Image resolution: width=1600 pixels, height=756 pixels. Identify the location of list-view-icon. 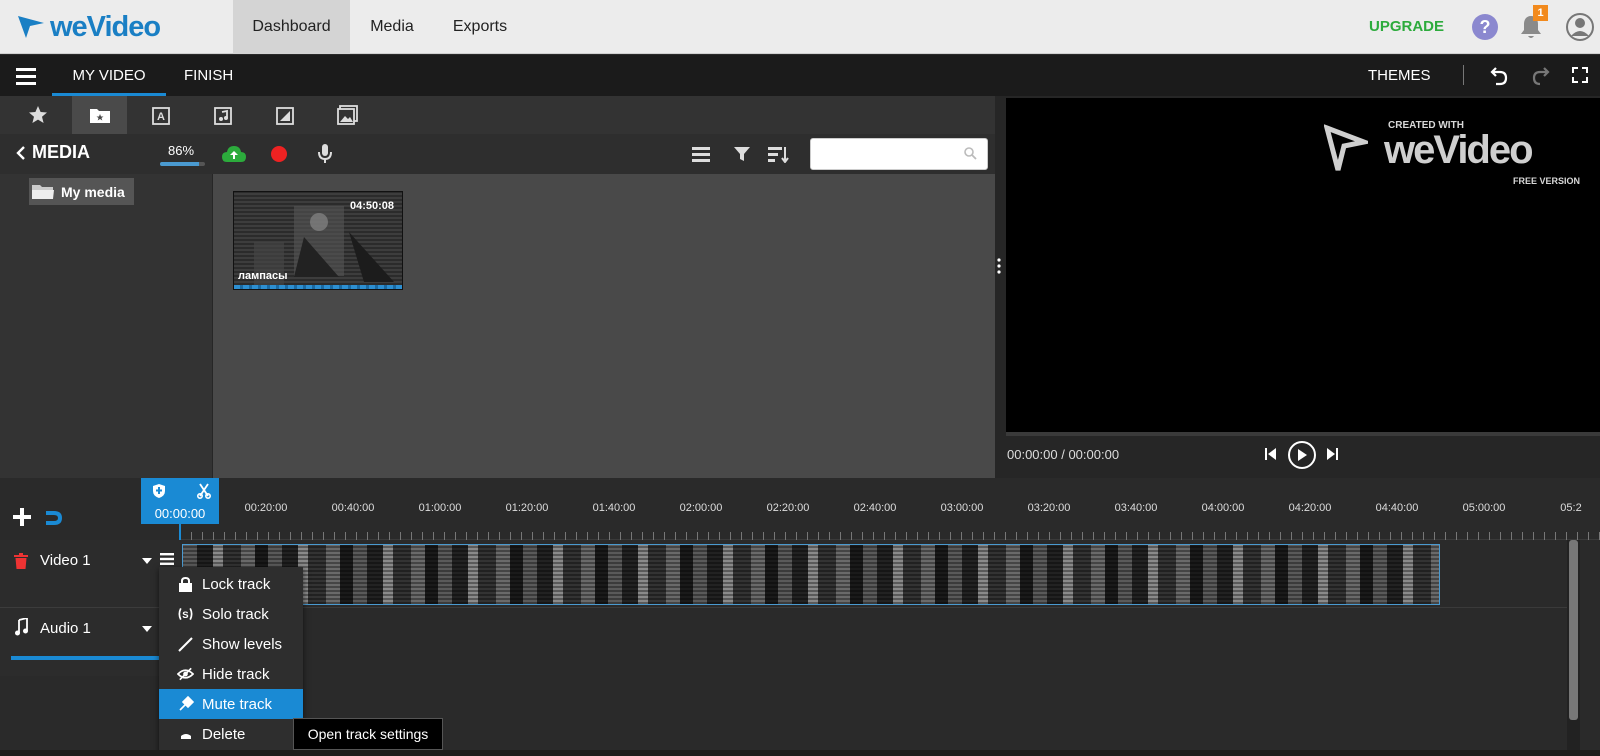
(701, 154).